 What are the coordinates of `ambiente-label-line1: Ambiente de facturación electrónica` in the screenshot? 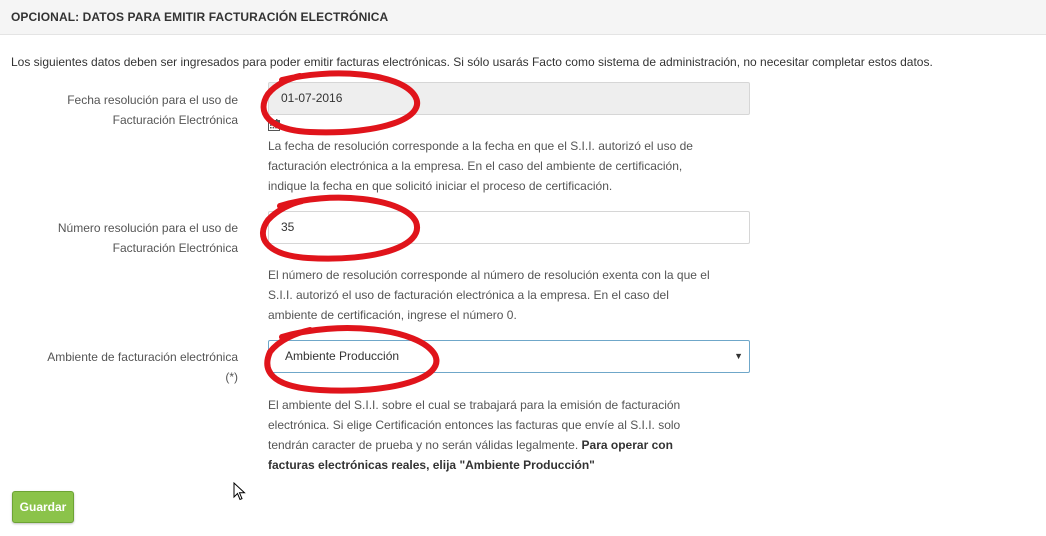 It's located at (142, 357).